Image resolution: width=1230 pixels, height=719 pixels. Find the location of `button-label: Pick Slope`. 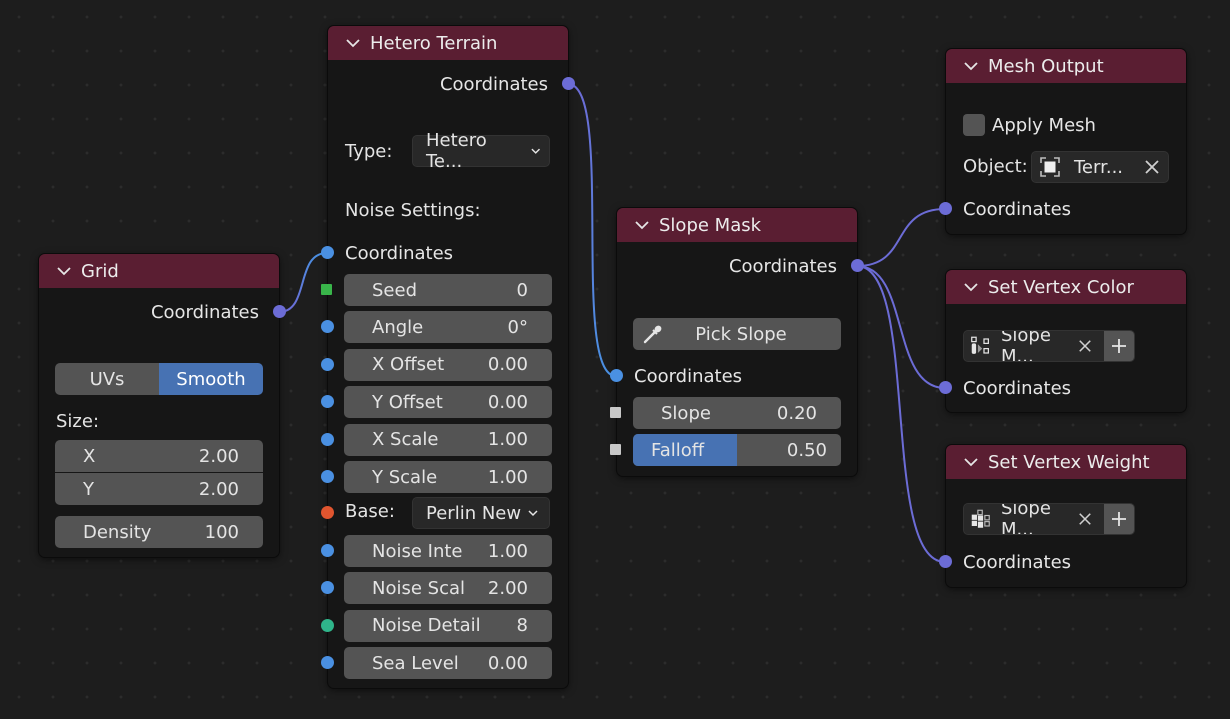

button-label: Pick Slope is located at coordinates (741, 334).